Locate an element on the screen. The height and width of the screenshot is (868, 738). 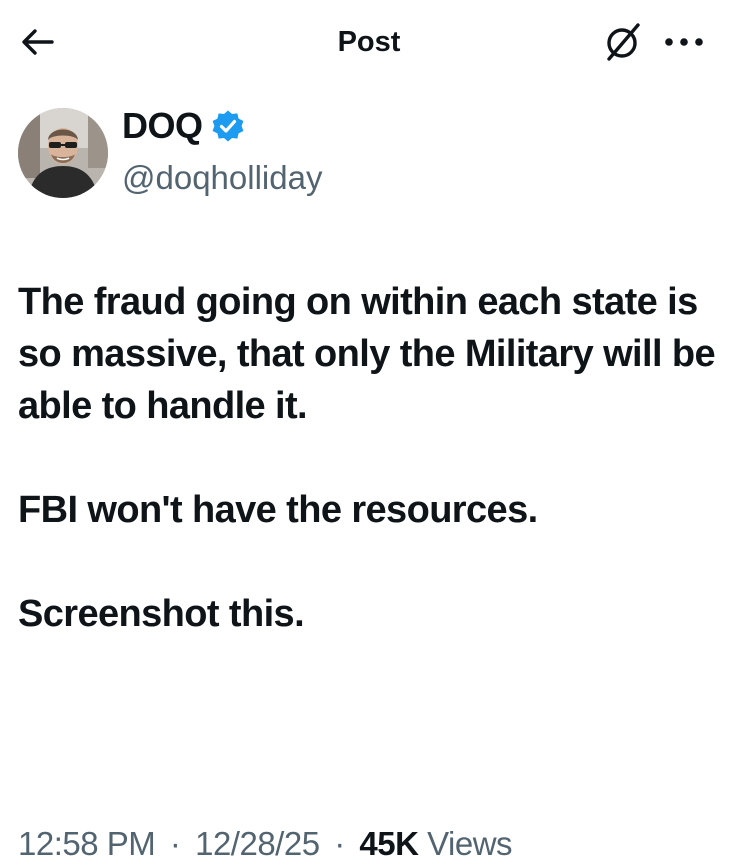
author-handle: @doqholliday is located at coordinates (222, 178).